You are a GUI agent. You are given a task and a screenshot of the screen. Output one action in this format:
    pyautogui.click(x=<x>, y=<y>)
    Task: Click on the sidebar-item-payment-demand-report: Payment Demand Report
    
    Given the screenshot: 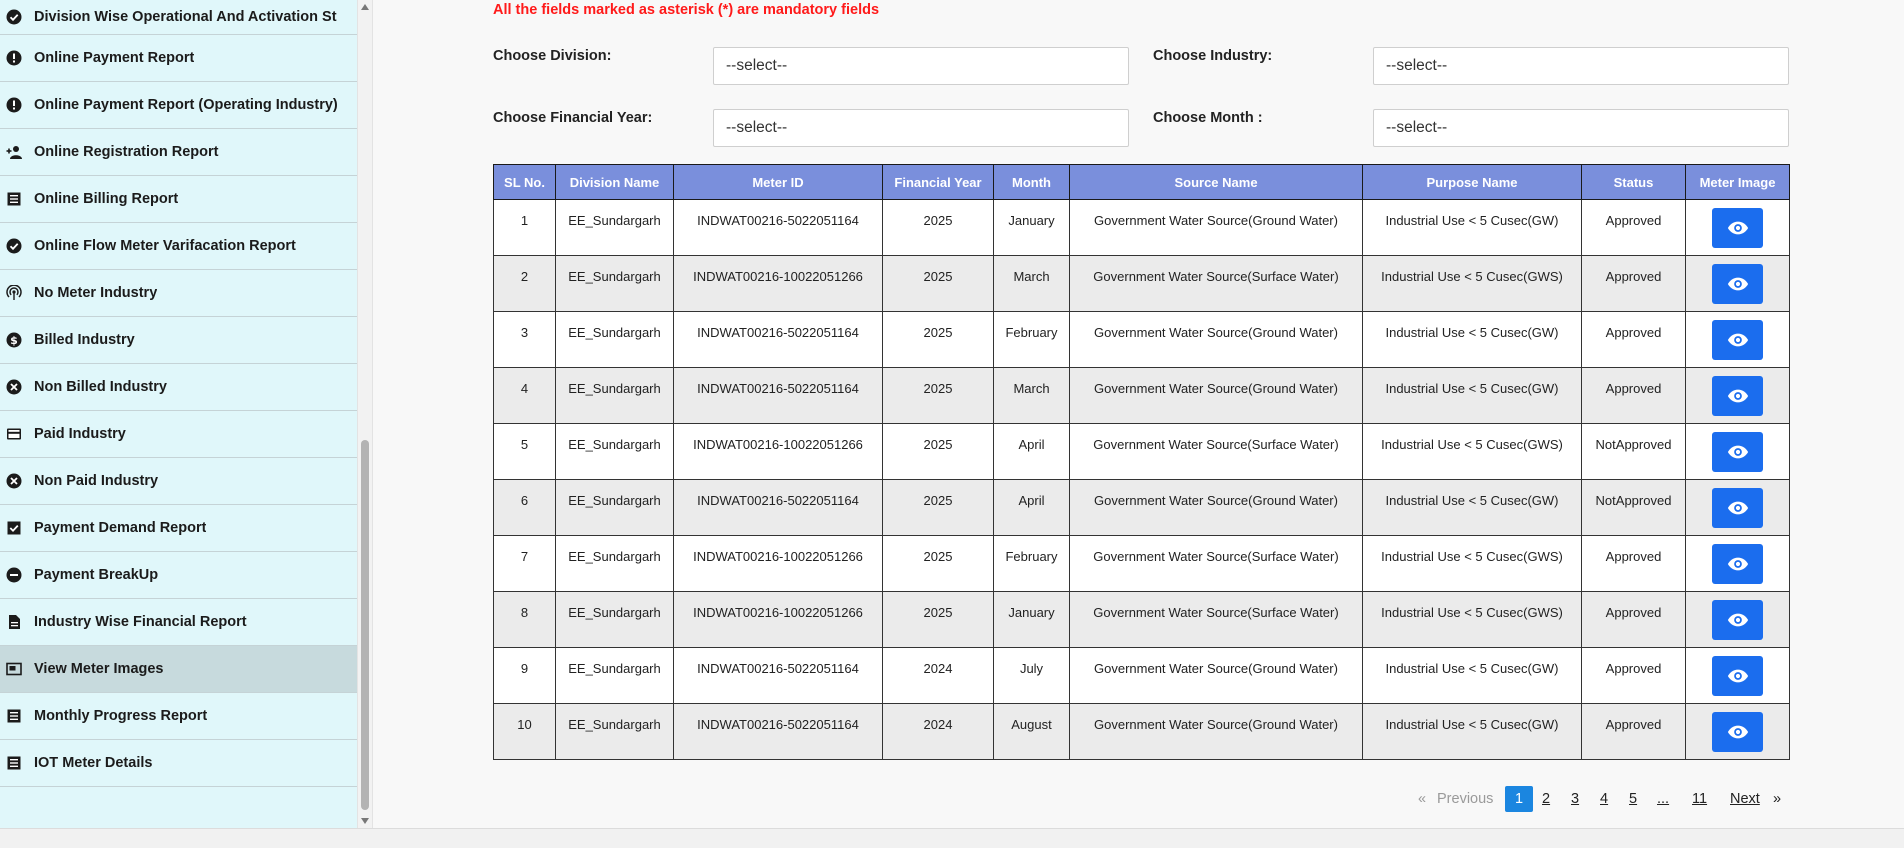 What is the action you would take?
    pyautogui.click(x=178, y=528)
    